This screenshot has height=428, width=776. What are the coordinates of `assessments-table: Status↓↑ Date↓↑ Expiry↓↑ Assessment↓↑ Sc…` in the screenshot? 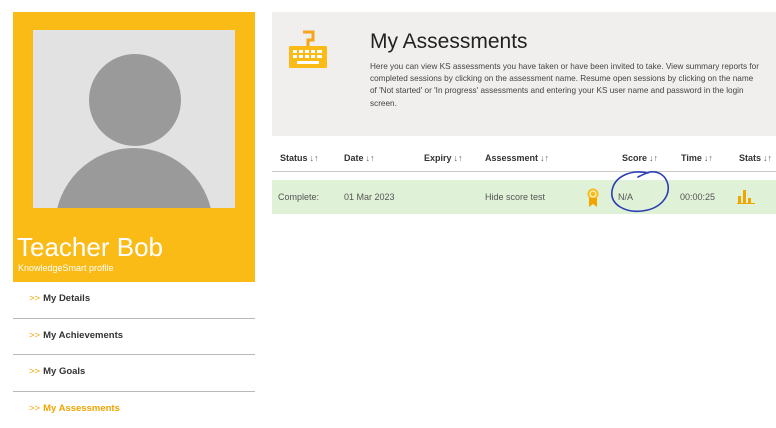 It's located at (524, 180).